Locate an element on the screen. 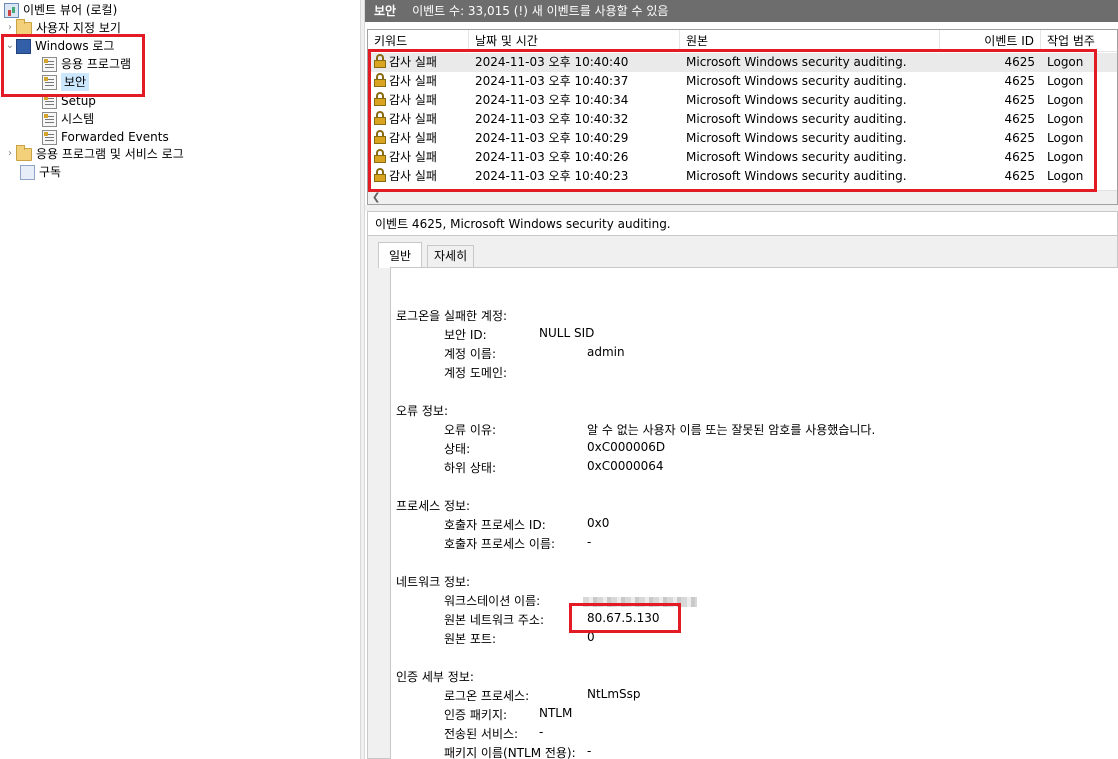  tree-apps-services-label: 응용 프로그램 및 서비스 로그 is located at coordinates (110, 154).